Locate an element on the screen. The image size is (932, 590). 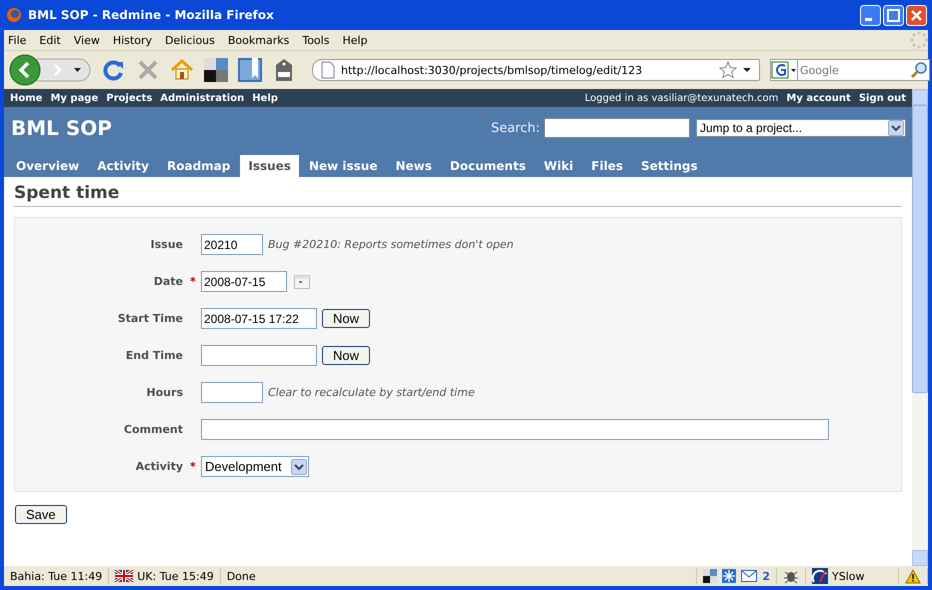
input-field: 2008-07-15 17:22 is located at coordinates (259, 318).